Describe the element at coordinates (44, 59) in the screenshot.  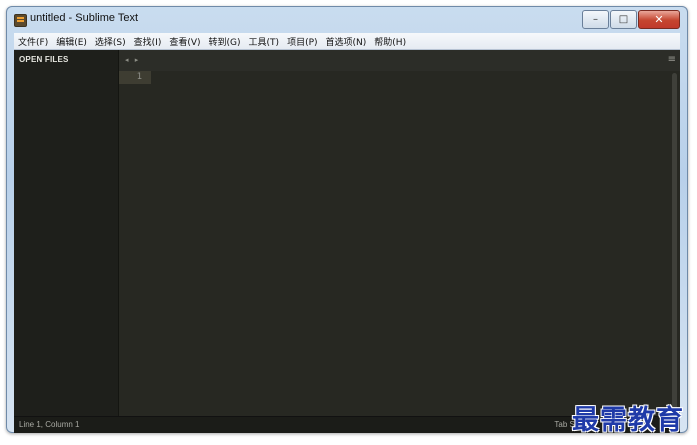
I see `sidebar-title-open-files: OPEN FILES` at that location.